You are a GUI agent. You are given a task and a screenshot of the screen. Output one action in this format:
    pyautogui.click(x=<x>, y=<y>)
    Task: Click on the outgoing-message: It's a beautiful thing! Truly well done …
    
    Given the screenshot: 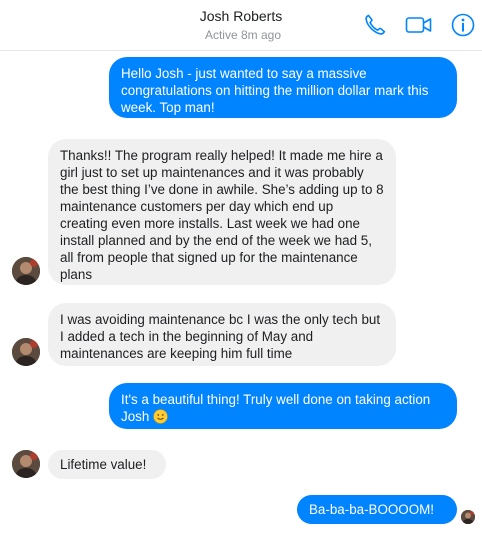 What is the action you would take?
    pyautogui.click(x=283, y=406)
    